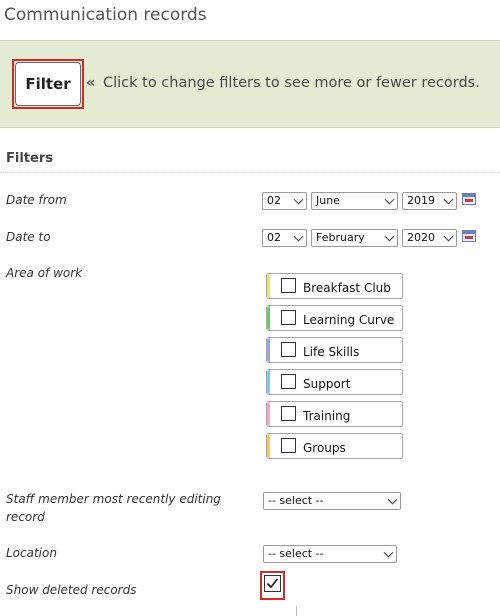 This screenshot has height=616, width=500. I want to click on filter-button: Filter, so click(48, 84).